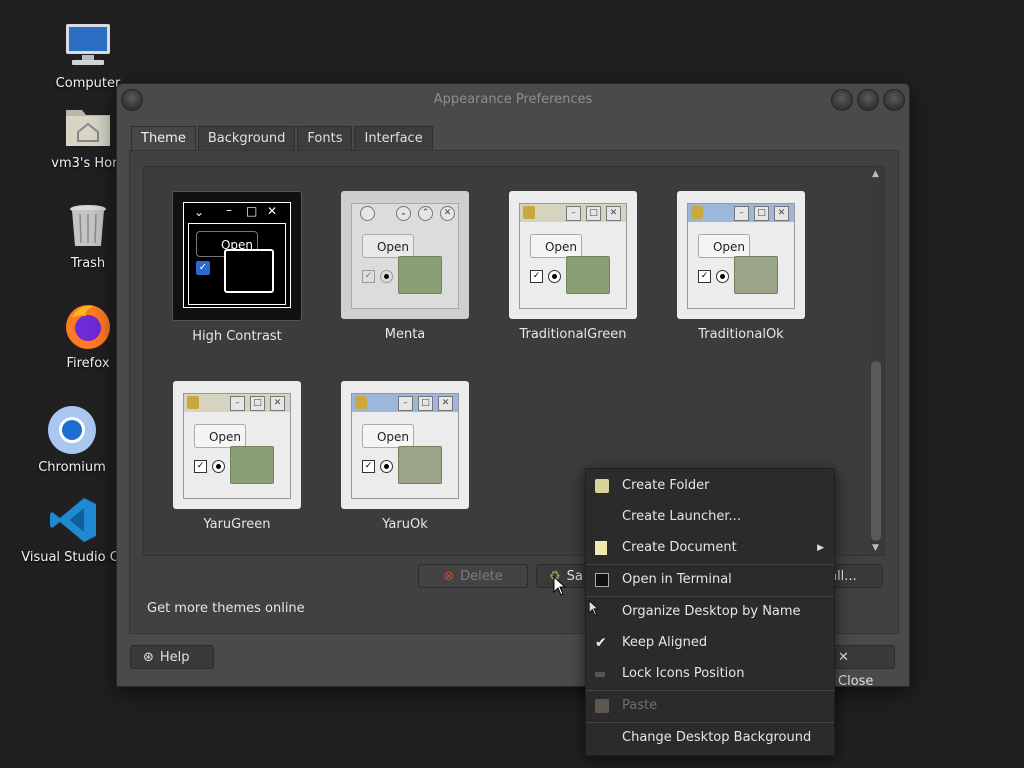 This screenshot has width=1024, height=768. I want to click on scroll-down-icon: ▼, so click(875, 548).